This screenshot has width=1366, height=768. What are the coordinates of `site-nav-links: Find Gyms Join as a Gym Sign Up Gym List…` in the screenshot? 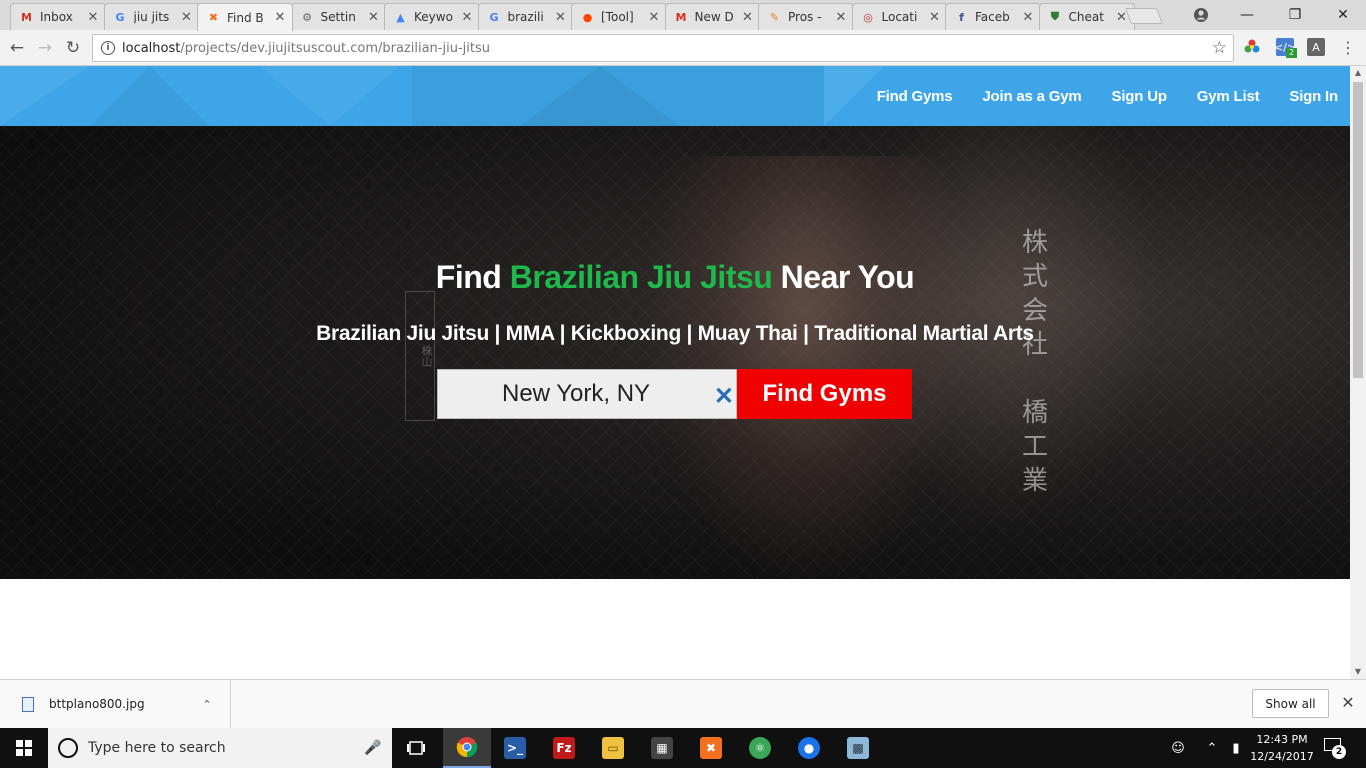 It's located at (1093, 96).